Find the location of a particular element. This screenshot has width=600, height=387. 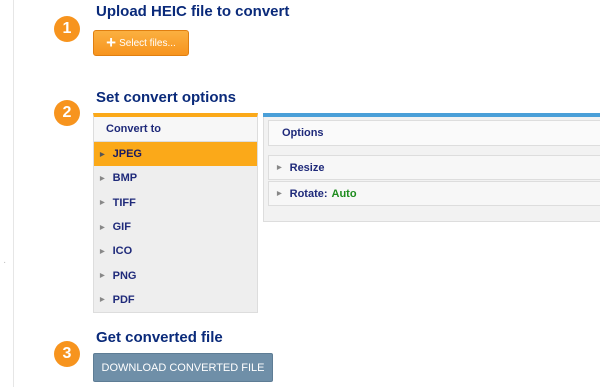

format-label: PDF is located at coordinates (123, 299).